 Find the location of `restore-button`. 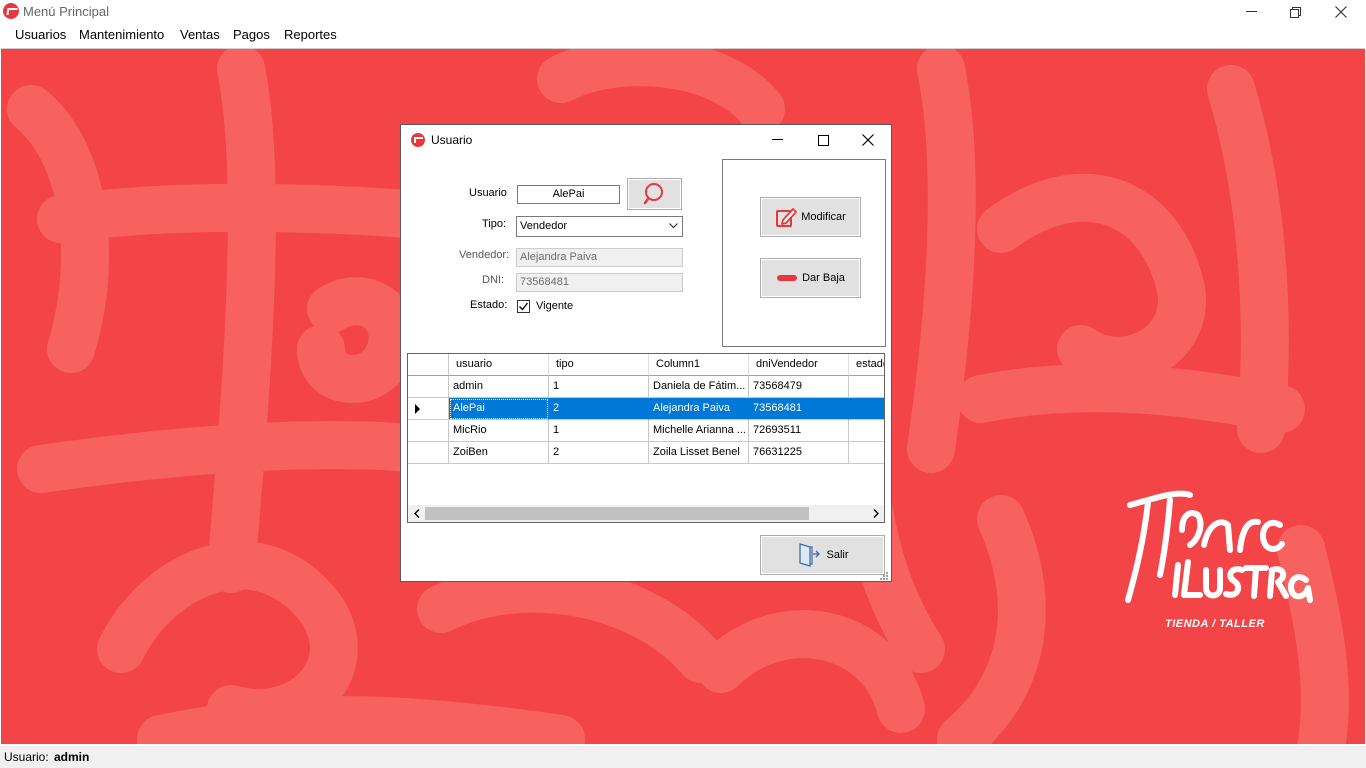

restore-button is located at coordinates (1295, 12).